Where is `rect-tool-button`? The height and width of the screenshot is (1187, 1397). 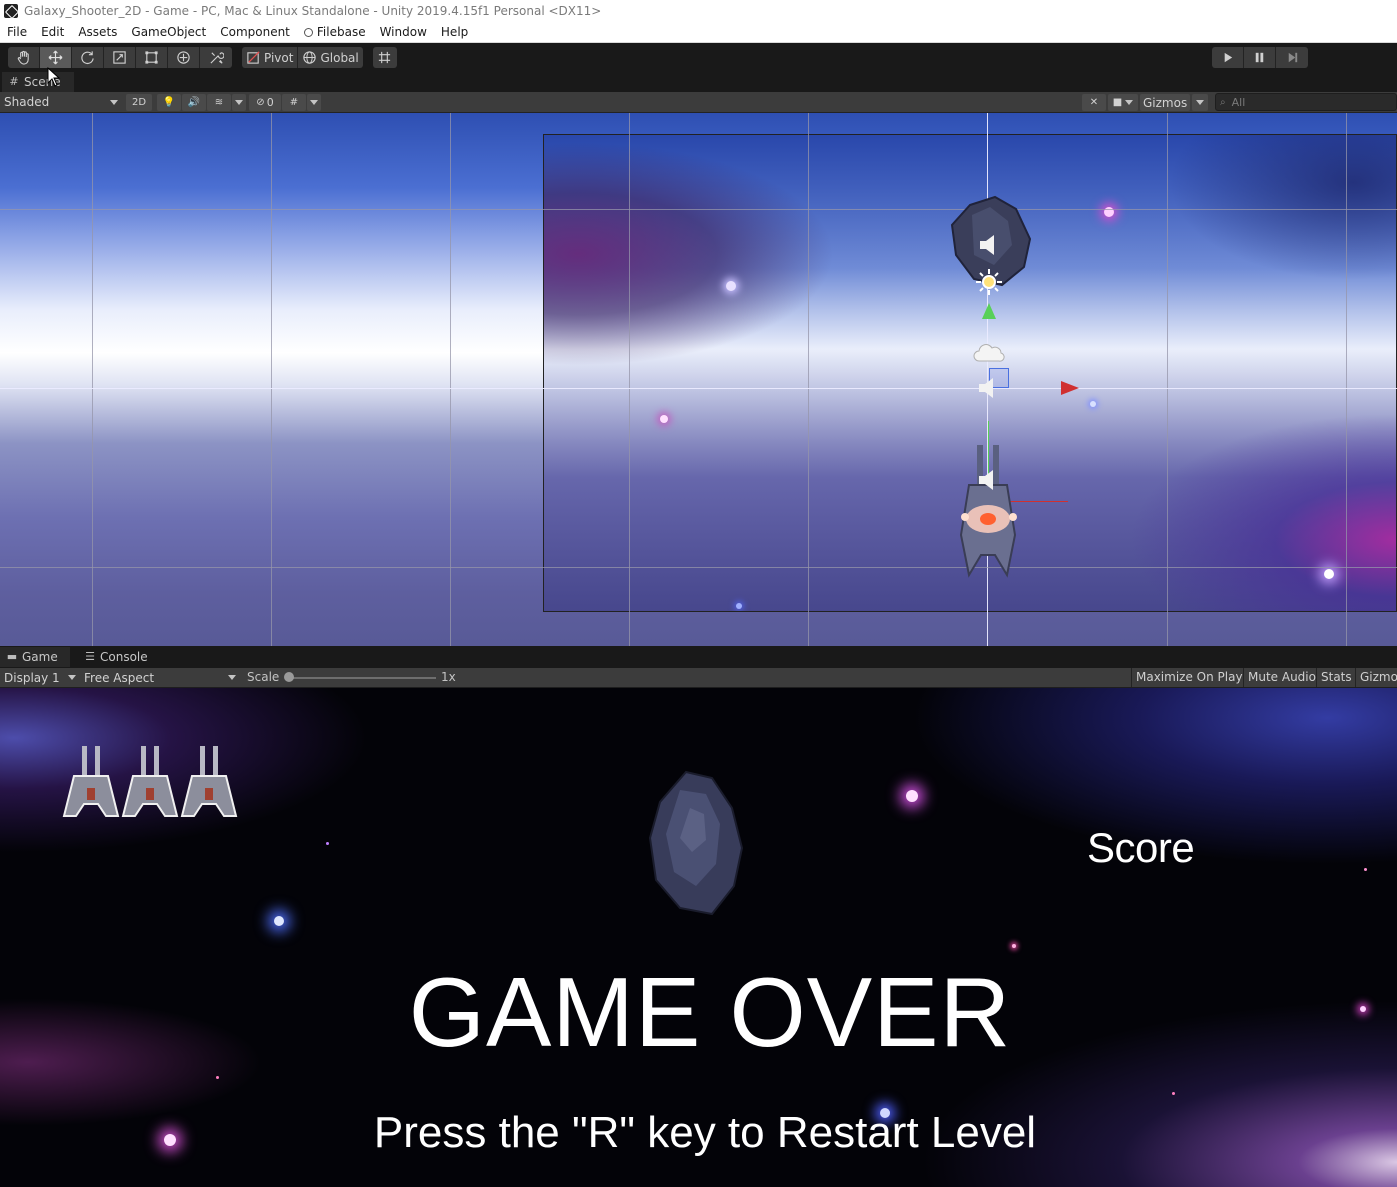 rect-tool-button is located at coordinates (152, 57).